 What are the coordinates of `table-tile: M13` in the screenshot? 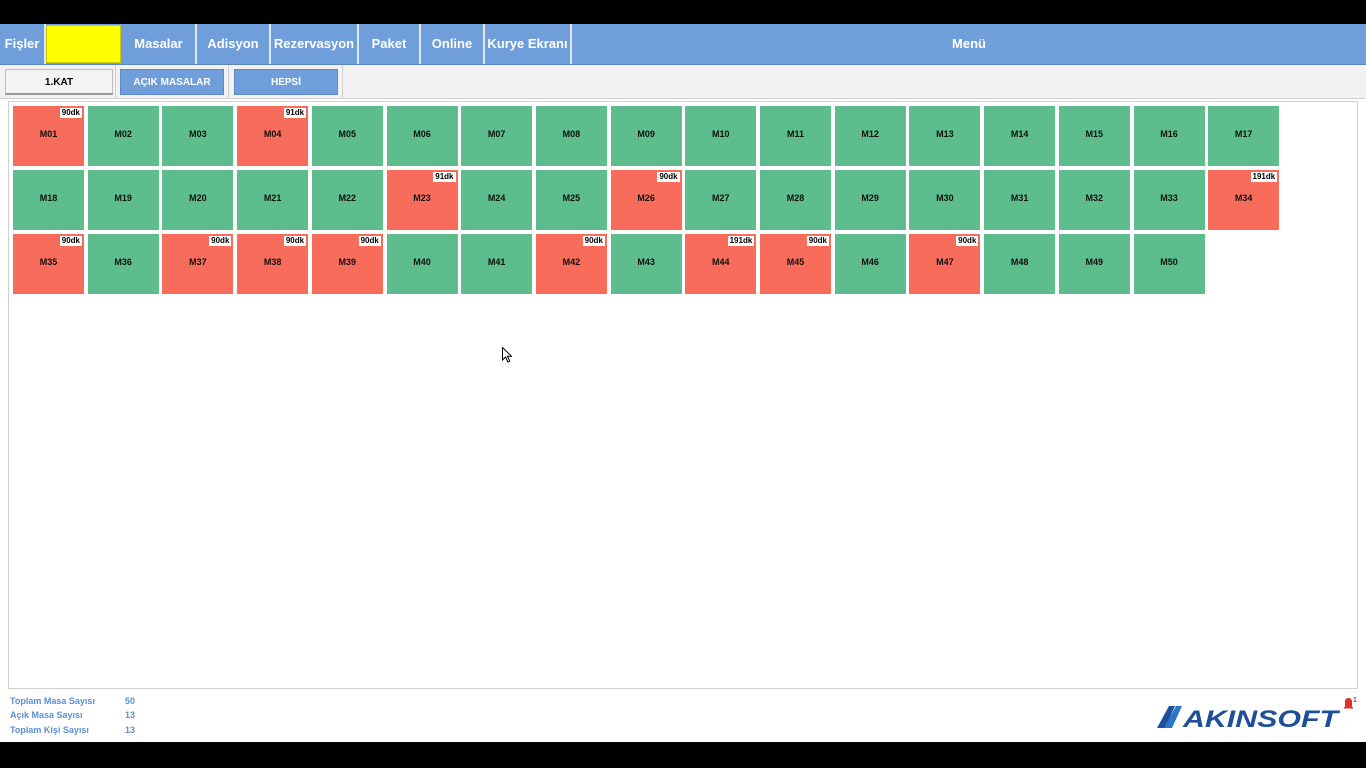 It's located at (945, 136).